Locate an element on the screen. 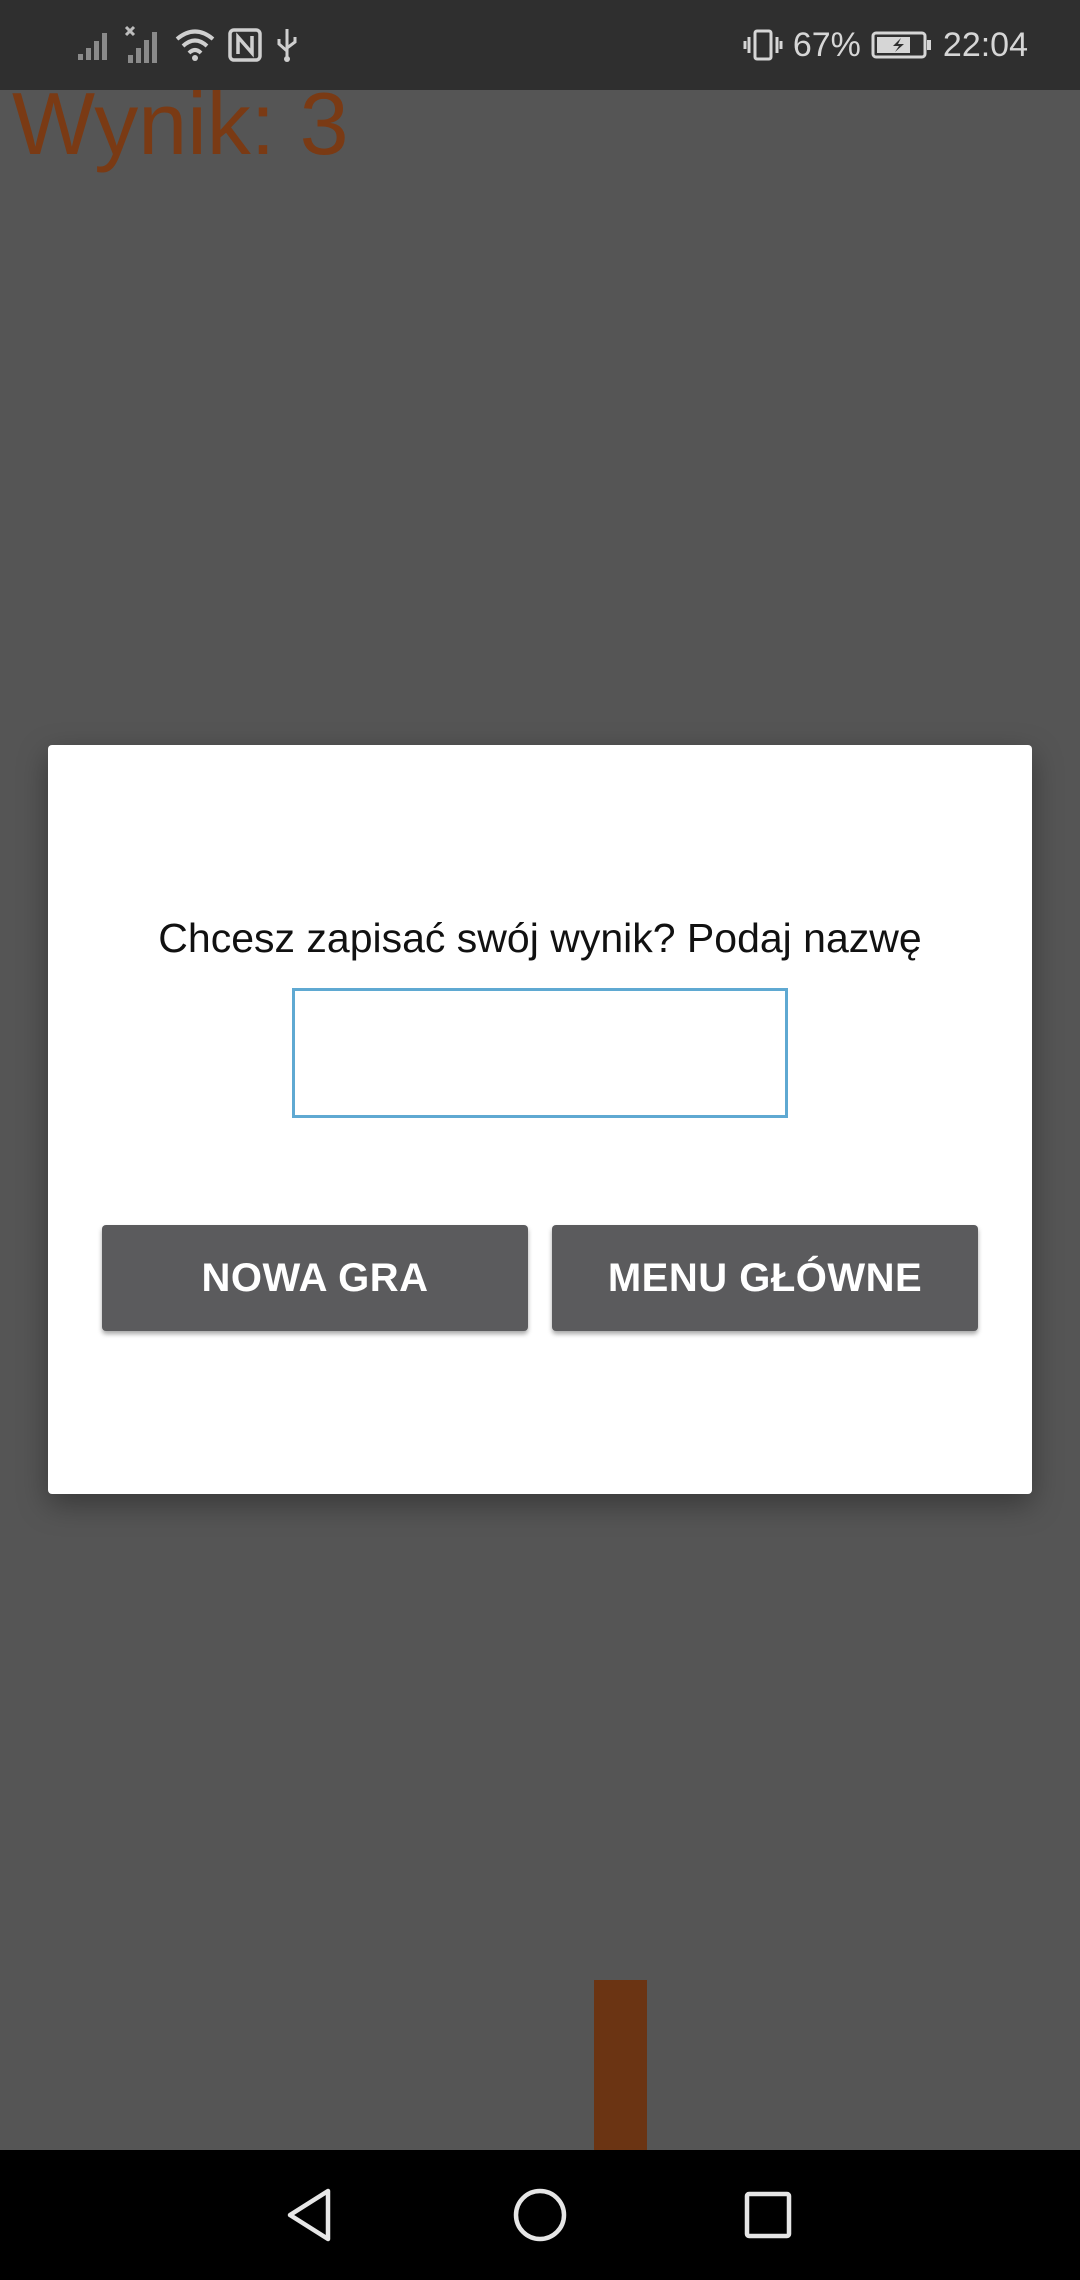 Image resolution: width=1080 pixels, height=2280 pixels. clock: 22:04 is located at coordinates (985, 44).